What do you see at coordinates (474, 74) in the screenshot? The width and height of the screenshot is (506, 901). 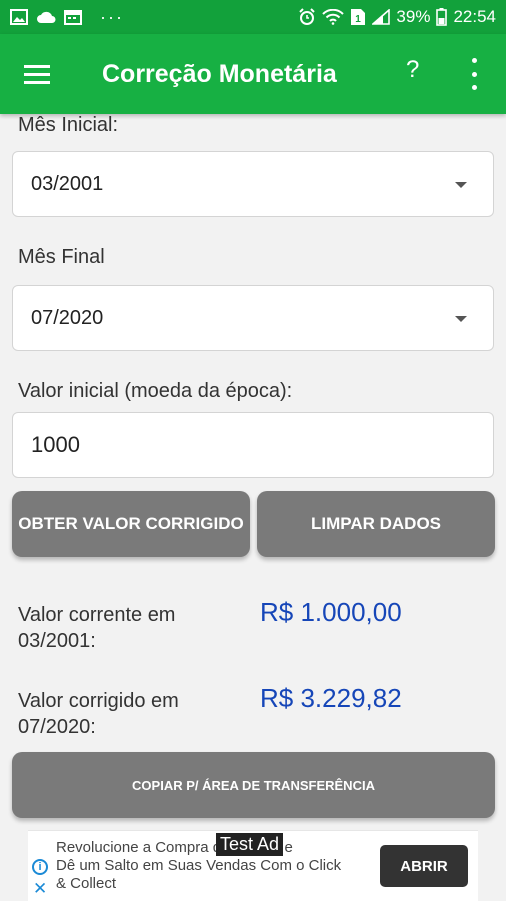 I see `more-options-icon` at bounding box center [474, 74].